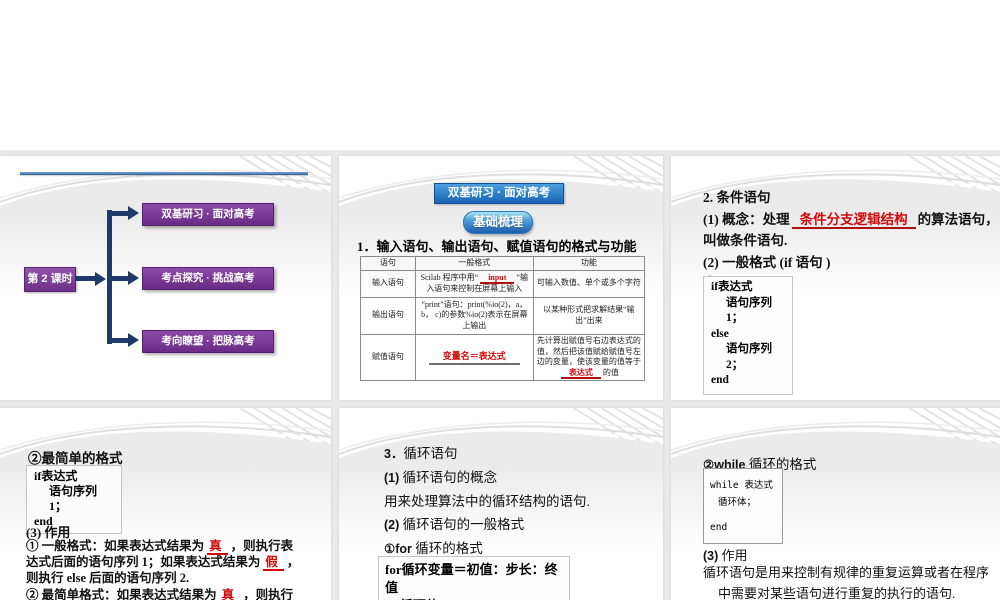 The image size is (1000, 600). Describe the element at coordinates (208, 214) in the screenshot. I see `section-box-shuangji: 双基研习 · 面对高考` at that location.